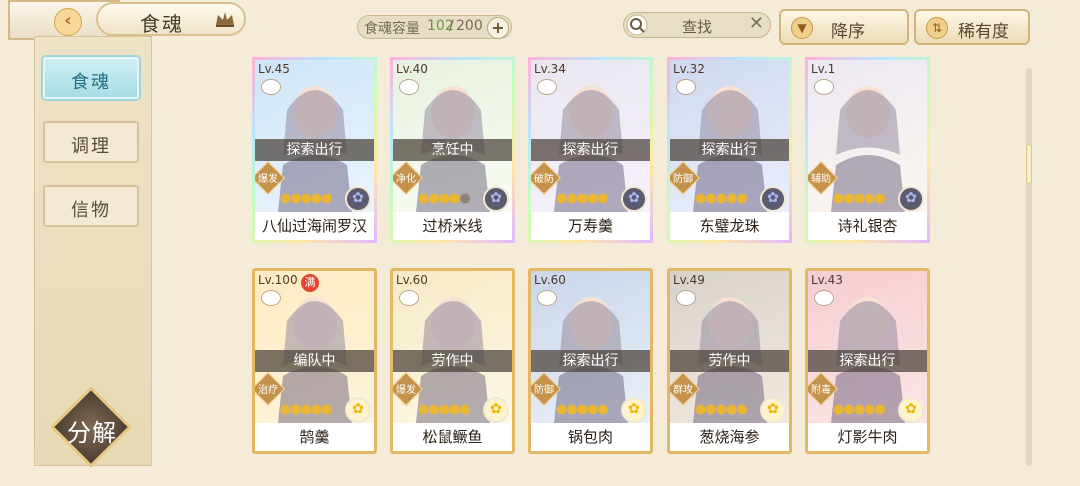 The width and height of the screenshot is (1080, 486). I want to click on character-card: Lv.49 劳作中 群攻 ●●●●● ✿ 葱烧海参, so click(729, 361).